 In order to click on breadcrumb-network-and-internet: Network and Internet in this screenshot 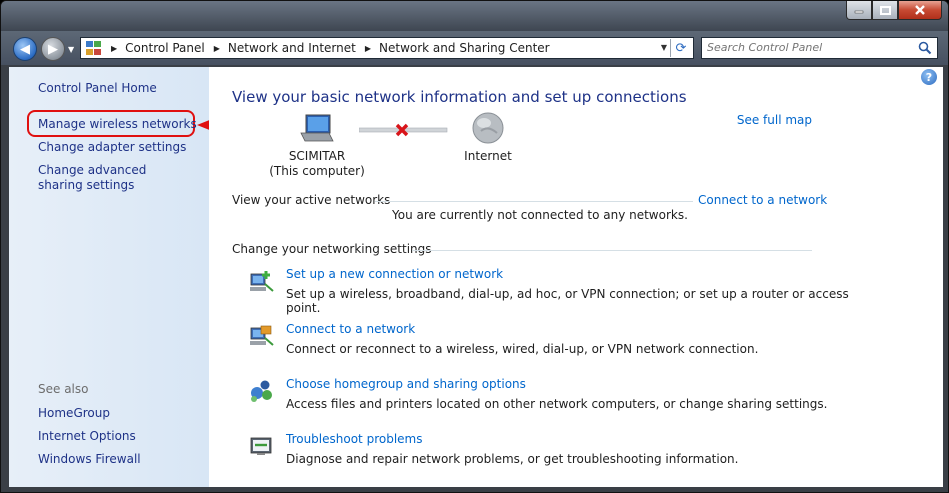, I will do `click(292, 48)`.